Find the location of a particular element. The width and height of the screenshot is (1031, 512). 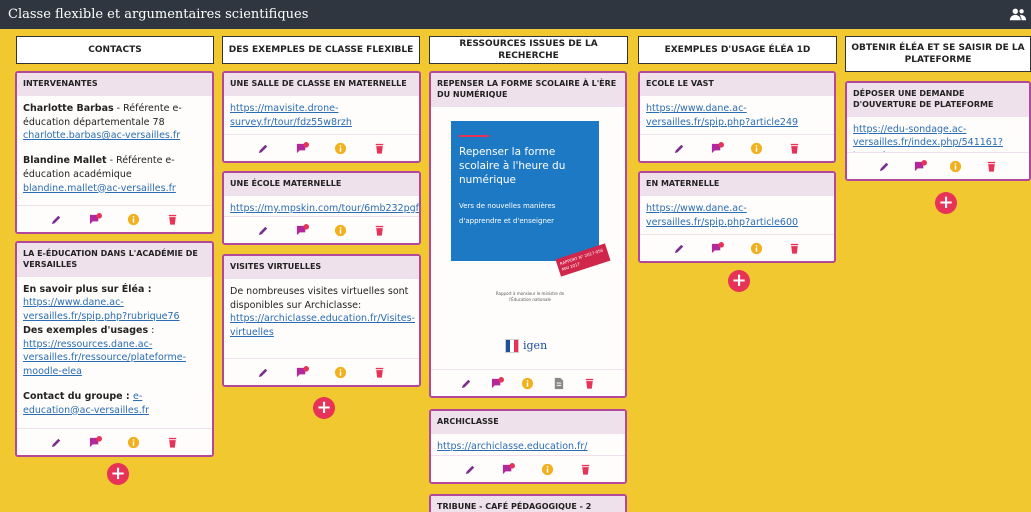

republic-flag-icon is located at coordinates (512, 345).